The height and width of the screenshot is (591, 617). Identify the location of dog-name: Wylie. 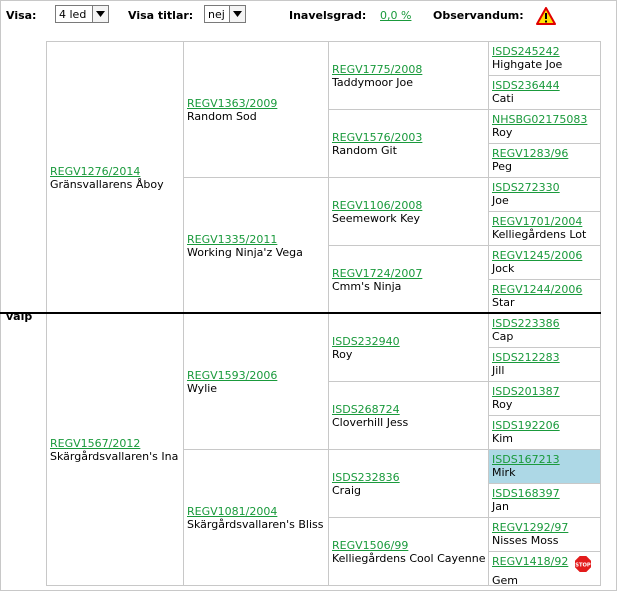
(202, 388).